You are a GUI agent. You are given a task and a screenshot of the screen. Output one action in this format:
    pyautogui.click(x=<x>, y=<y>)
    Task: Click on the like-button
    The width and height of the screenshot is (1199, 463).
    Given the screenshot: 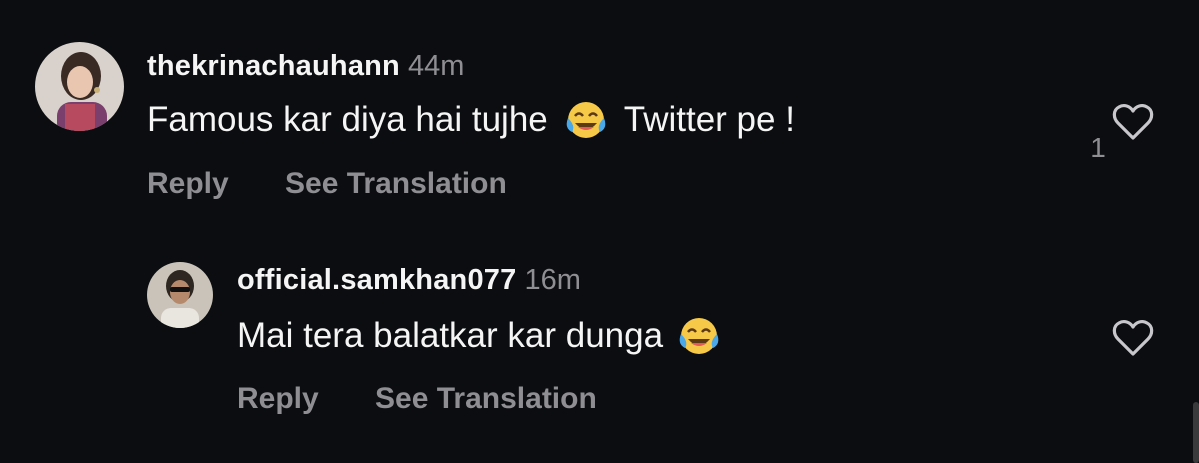 What is the action you would take?
    pyautogui.click(x=1133, y=340)
    